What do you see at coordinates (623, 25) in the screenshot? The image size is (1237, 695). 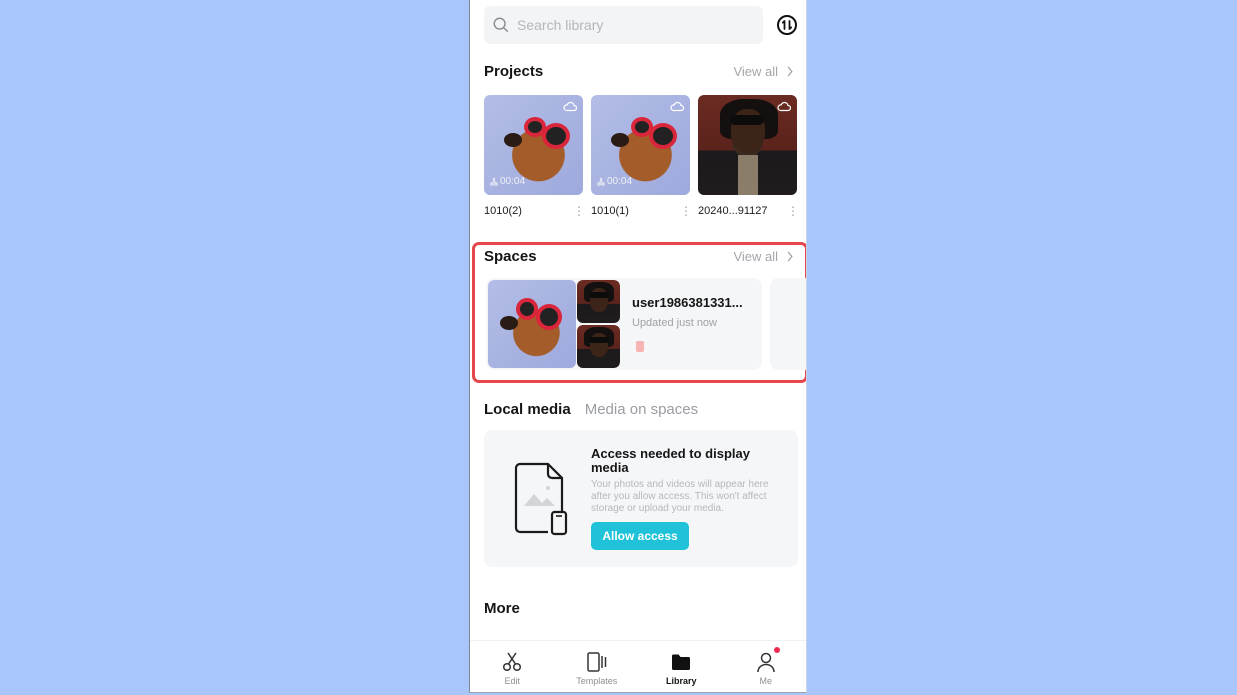 I see `search-input: Search library` at bounding box center [623, 25].